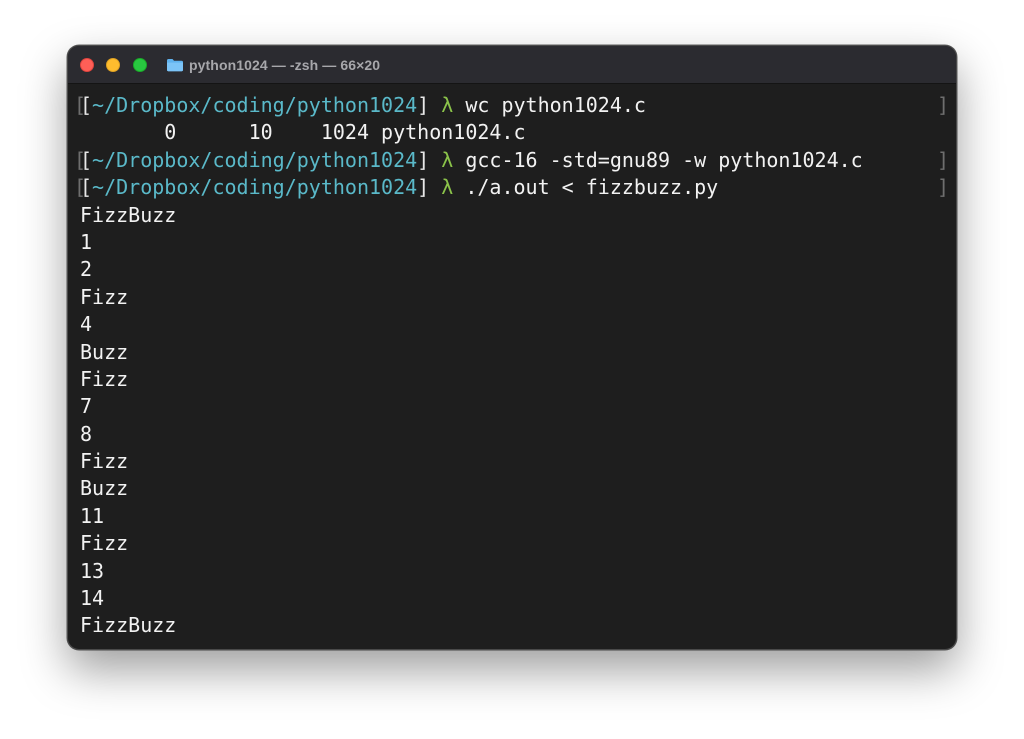  Describe the element at coordinates (592, 187) in the screenshot. I see `command-text: ./a.out < fizzbuzz.py` at that location.